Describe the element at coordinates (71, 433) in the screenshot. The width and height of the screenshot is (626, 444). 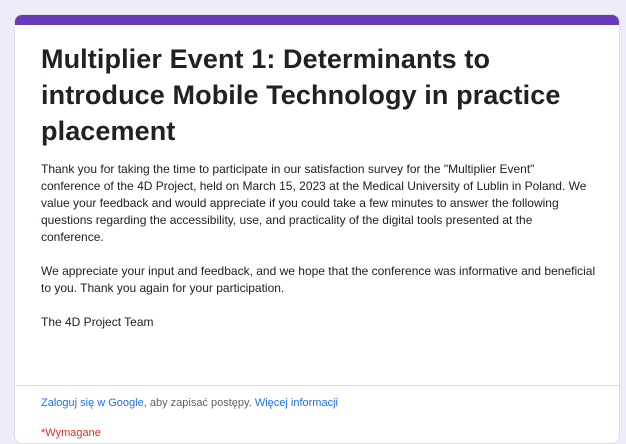
I see `required-note: *Wymagane` at that location.